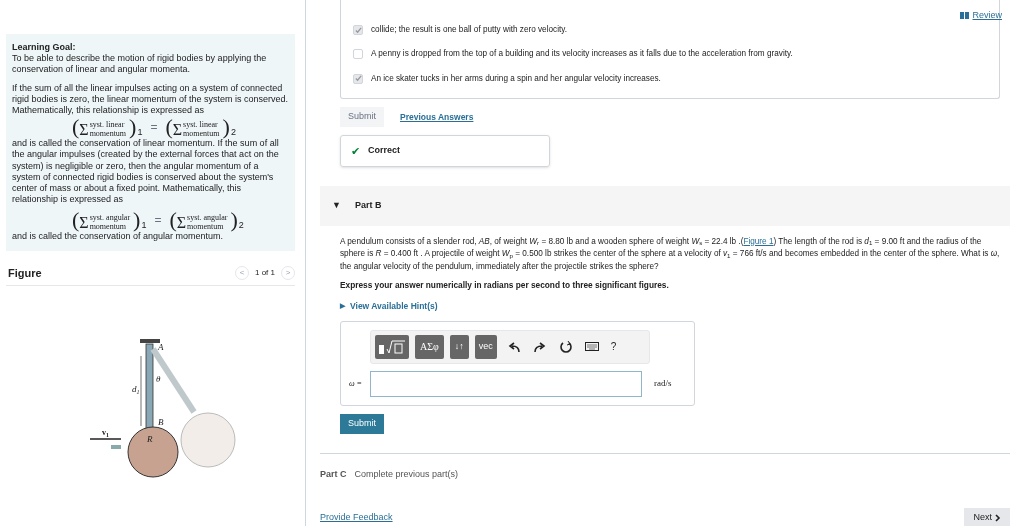 The height and width of the screenshot is (526, 1024). What do you see at coordinates (987, 517) in the screenshot?
I see `next-button: Next` at bounding box center [987, 517].